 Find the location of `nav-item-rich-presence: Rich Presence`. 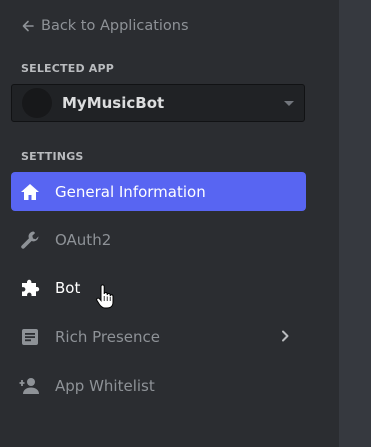

nav-item-rich-presence: Rich Presence is located at coordinates (158, 336).